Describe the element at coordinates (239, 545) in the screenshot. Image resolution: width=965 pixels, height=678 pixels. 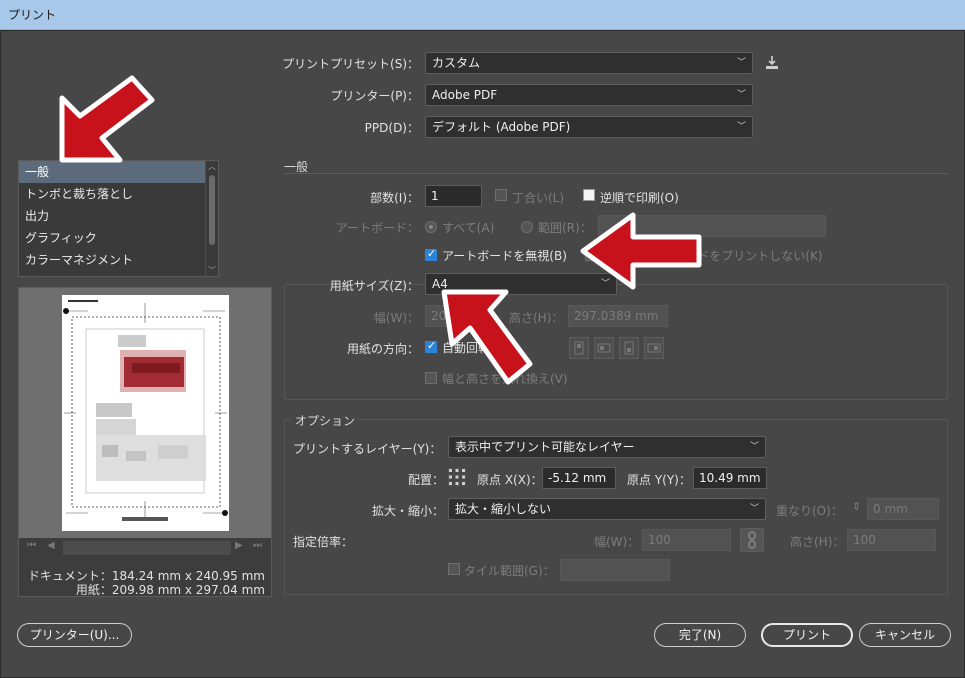
I see `next-page-icon: ▶` at that location.